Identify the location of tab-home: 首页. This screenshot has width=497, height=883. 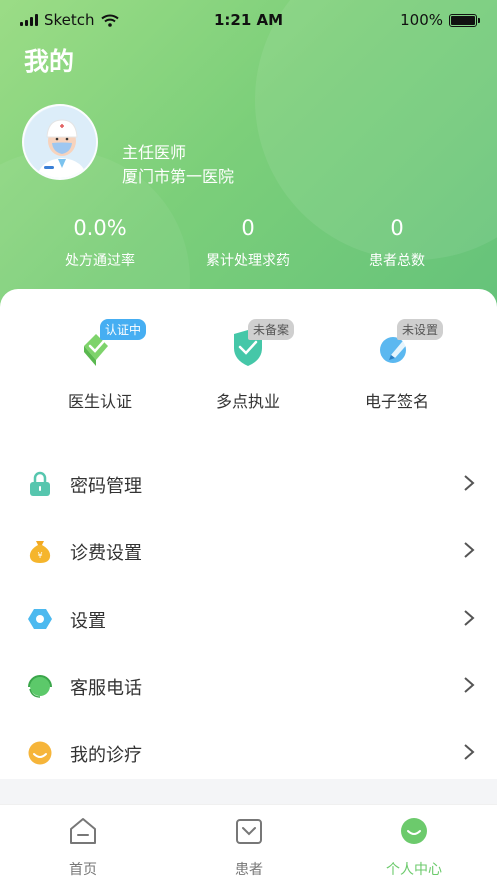
(83, 847).